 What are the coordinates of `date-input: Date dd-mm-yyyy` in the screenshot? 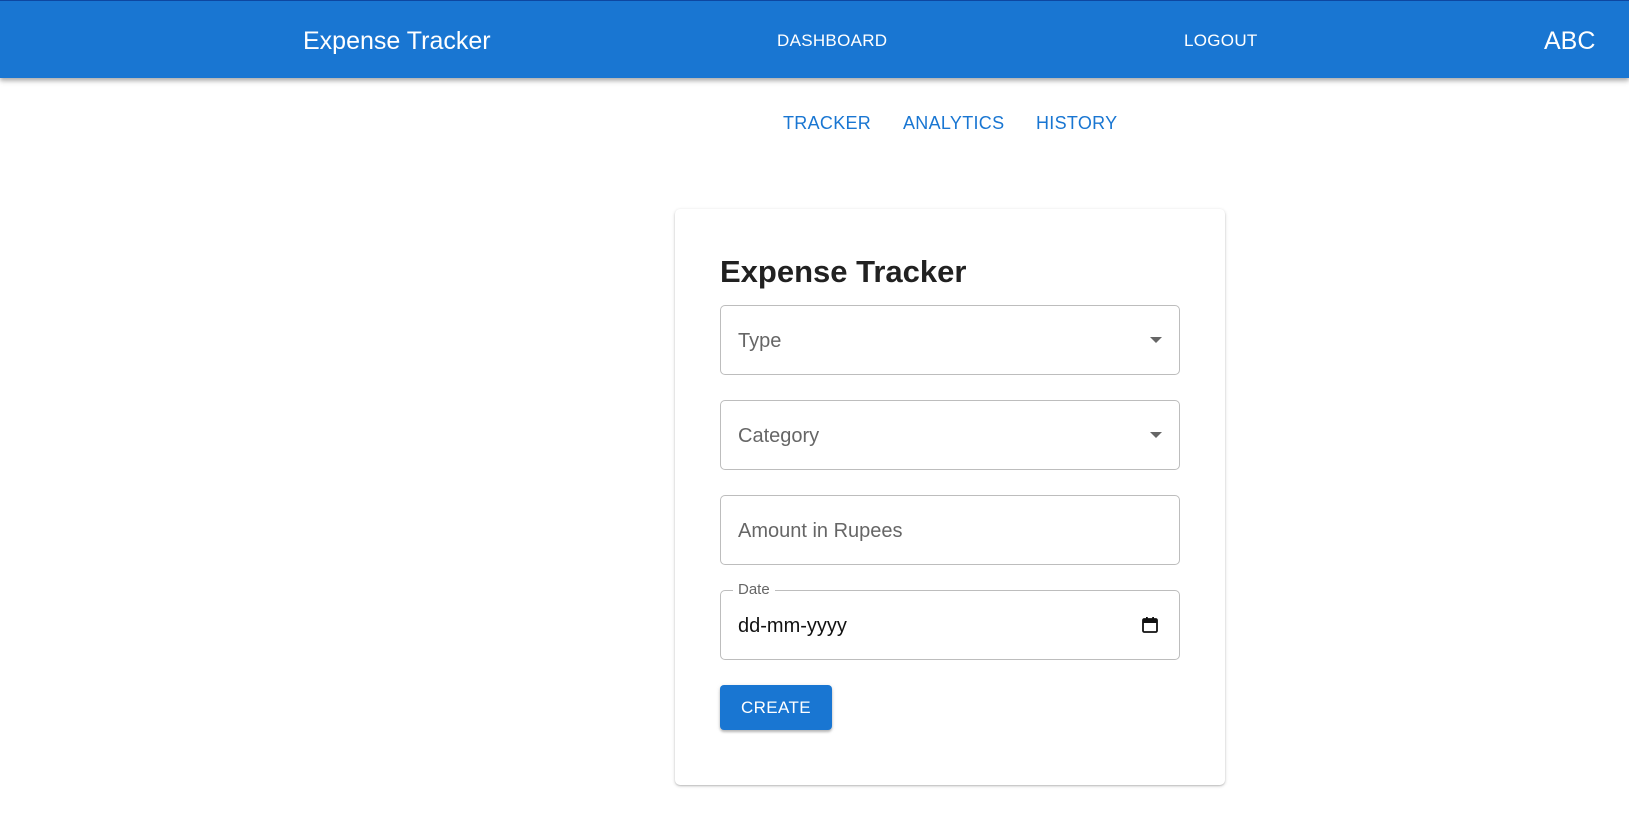 It's located at (950, 620).